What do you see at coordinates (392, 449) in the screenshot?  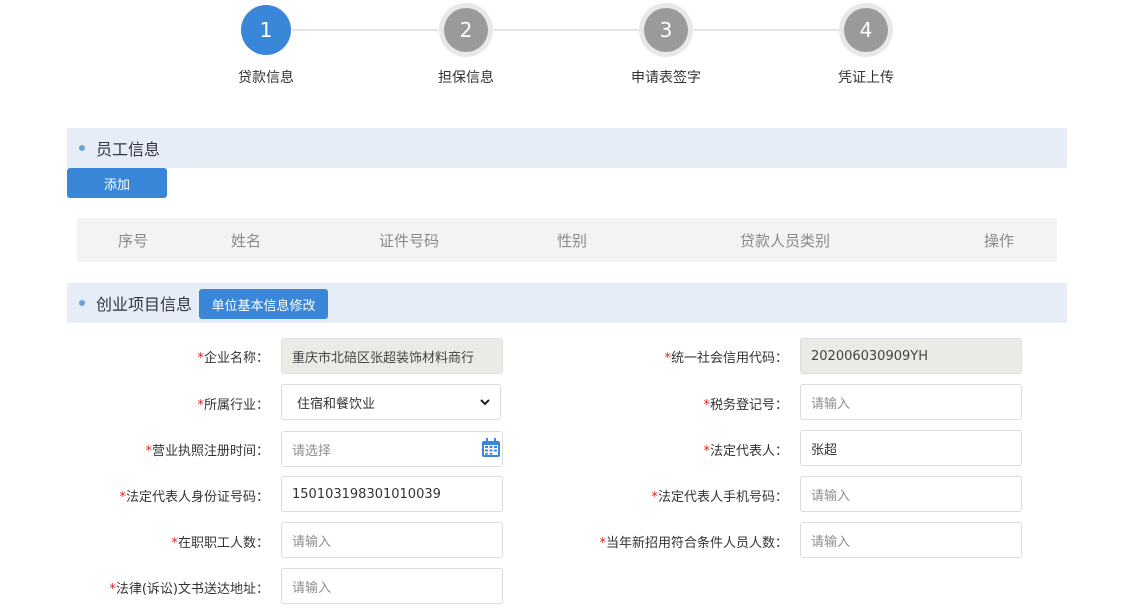 I see `license-date-input: 请选择` at bounding box center [392, 449].